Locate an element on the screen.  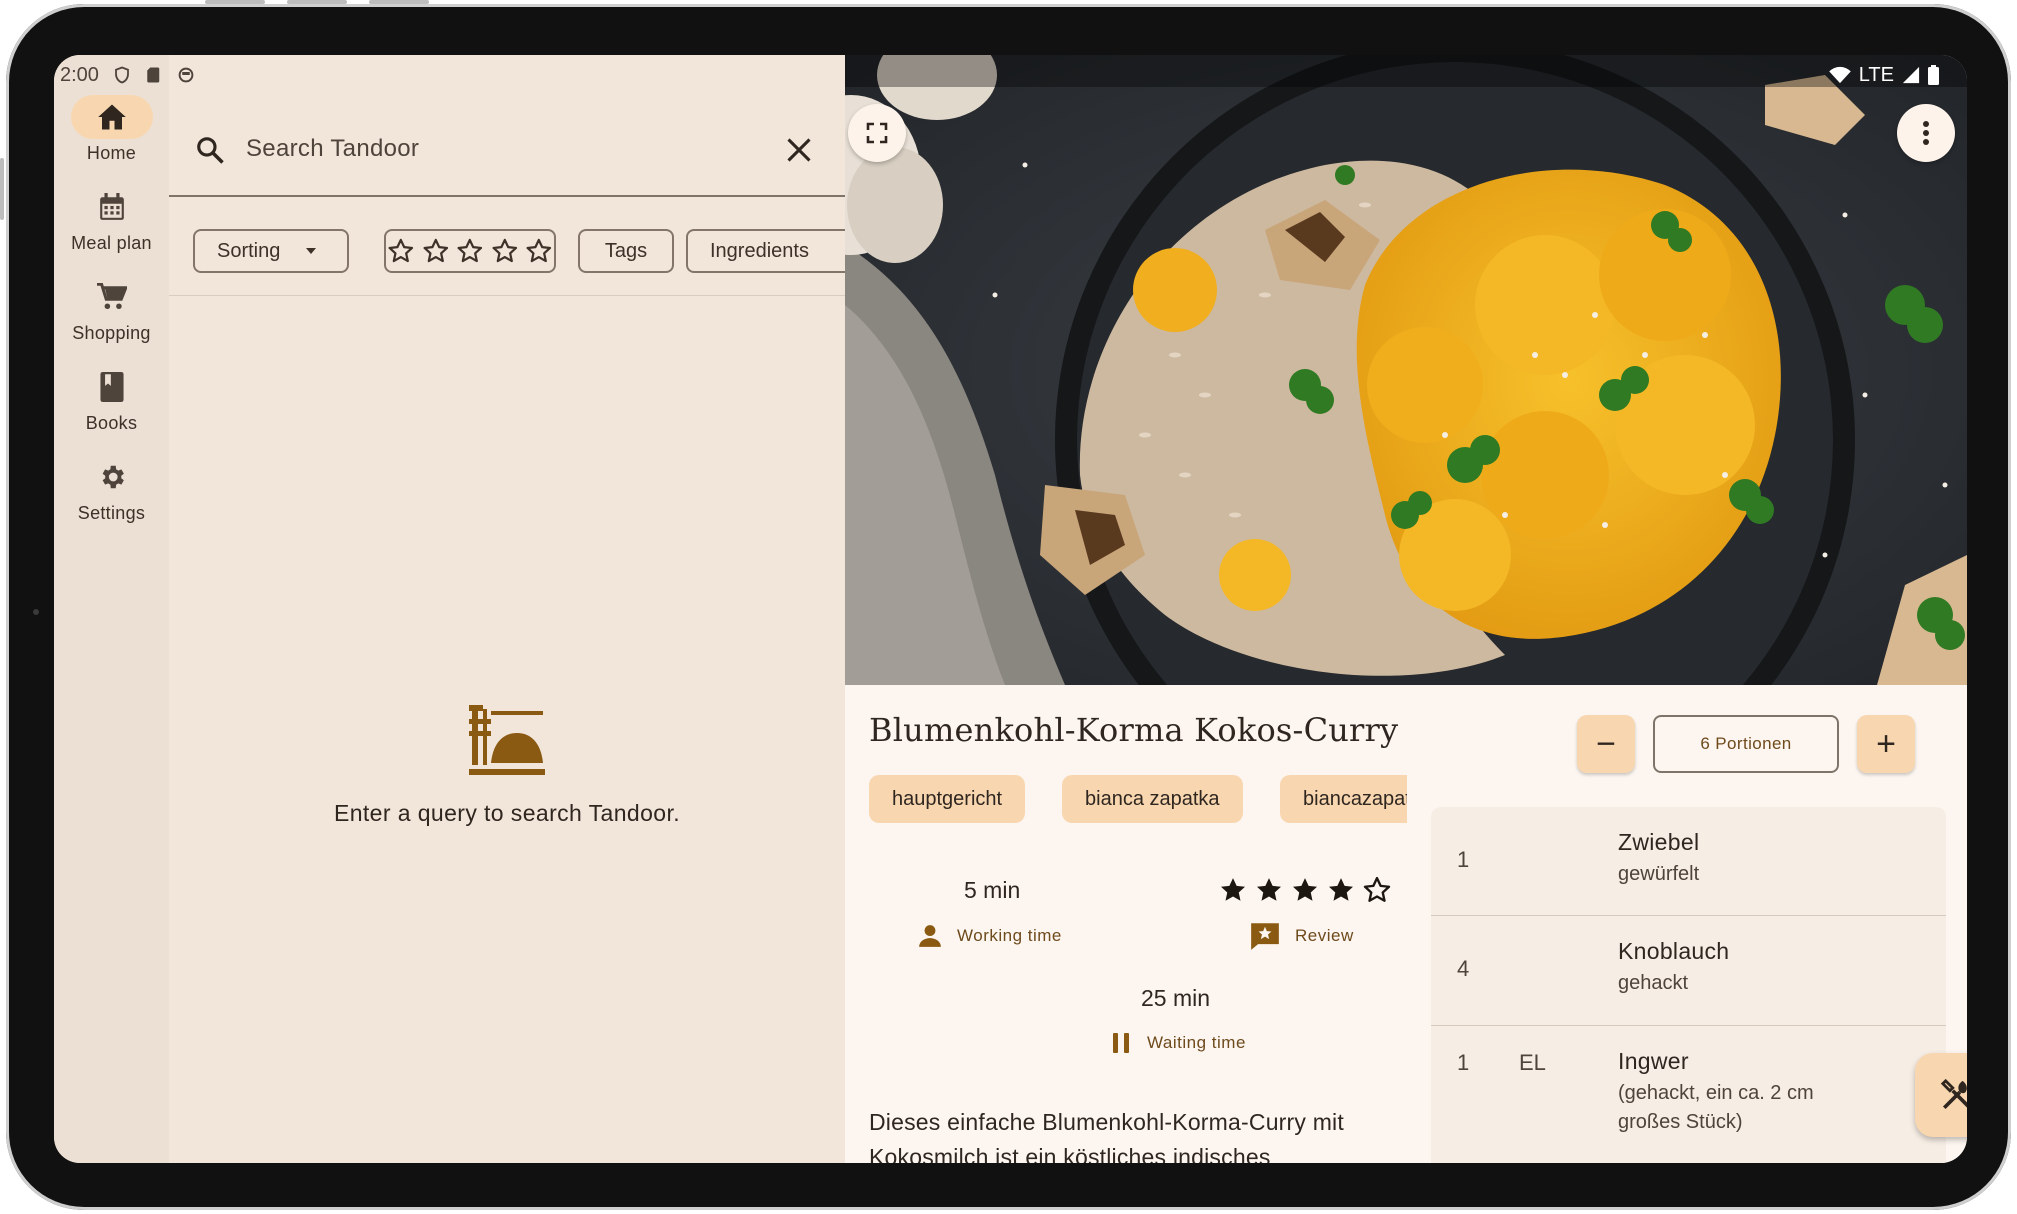
search-input: Search Tandoor is located at coordinates (332, 149).